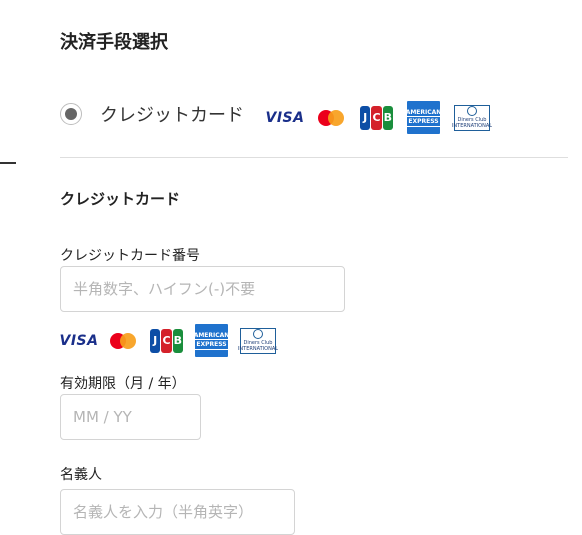 The image size is (582, 535). I want to click on section-divider, so click(314, 157).